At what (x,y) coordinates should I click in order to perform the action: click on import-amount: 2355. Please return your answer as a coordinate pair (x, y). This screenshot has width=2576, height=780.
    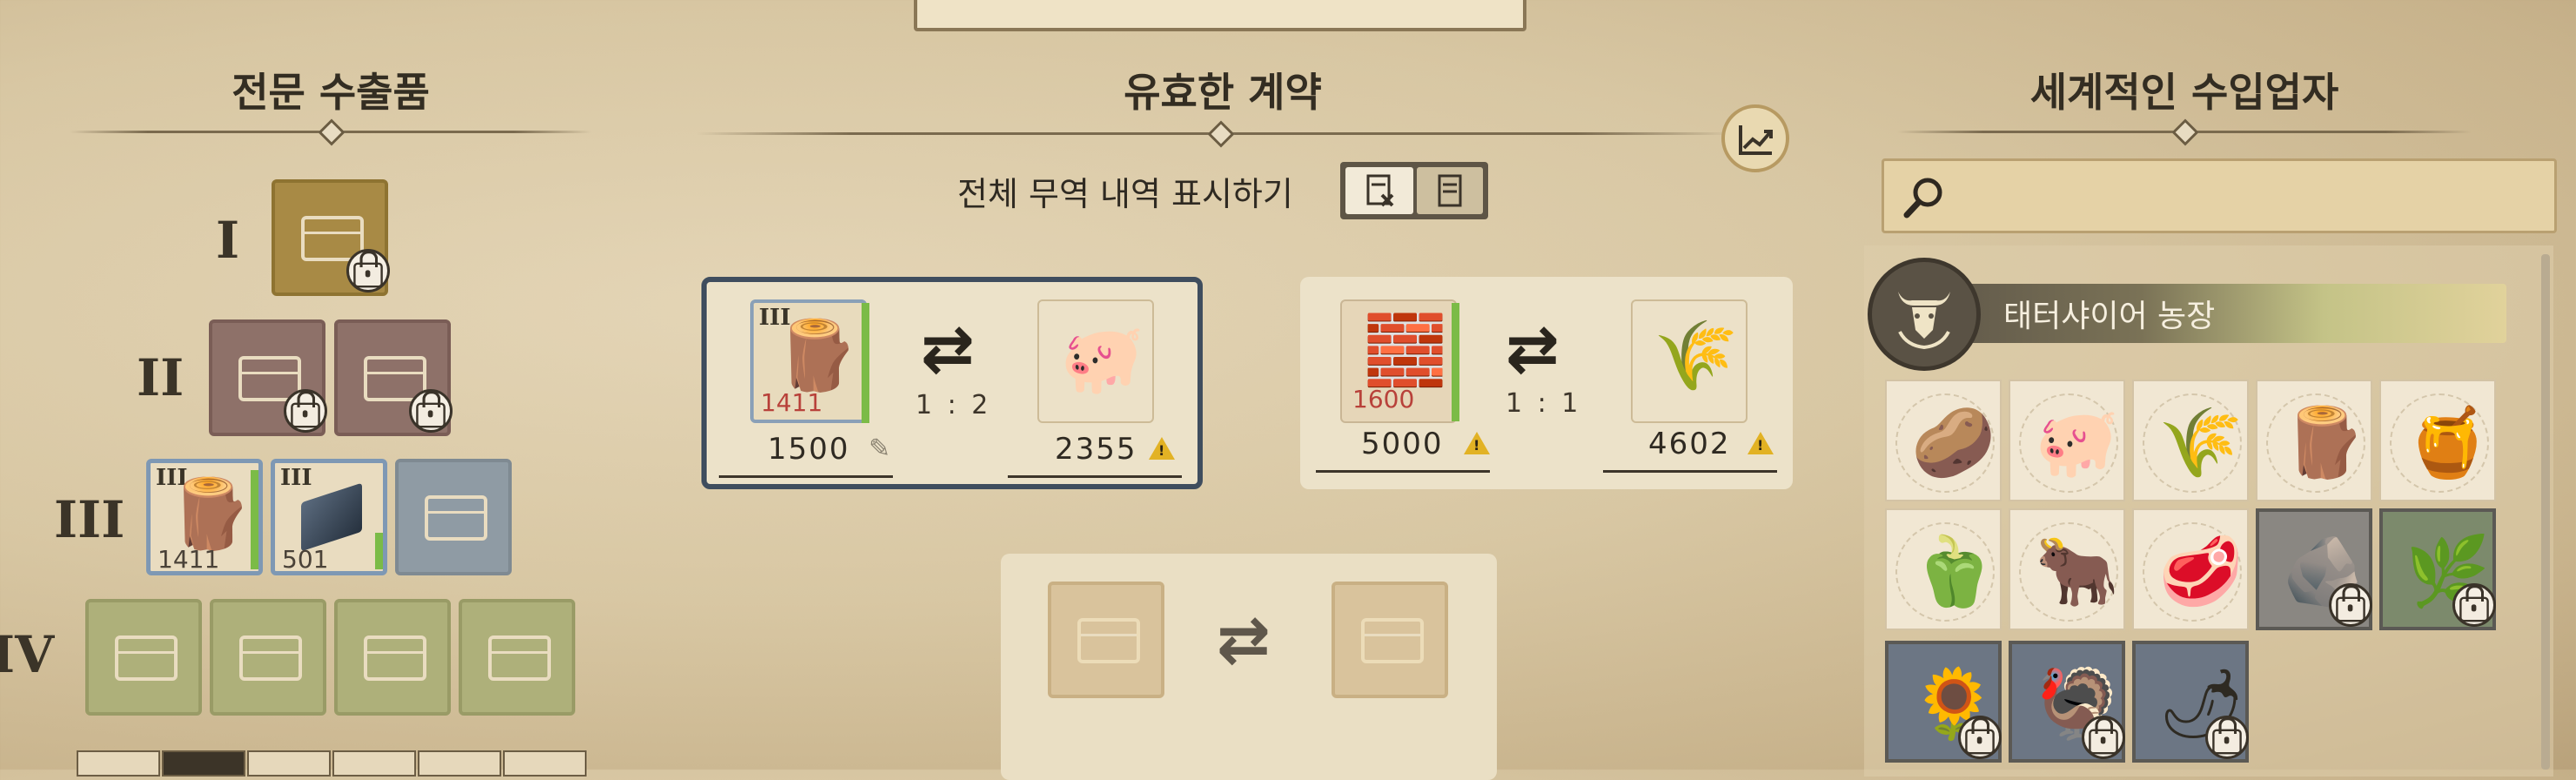
    Looking at the image, I should click on (1096, 449).